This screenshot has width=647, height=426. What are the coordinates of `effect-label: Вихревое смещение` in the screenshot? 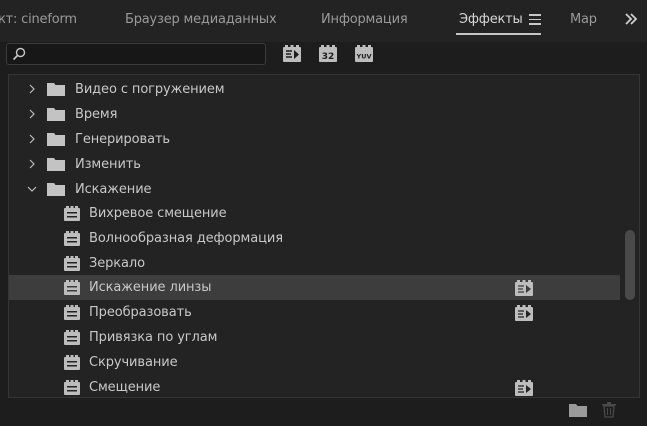 It's located at (158, 213).